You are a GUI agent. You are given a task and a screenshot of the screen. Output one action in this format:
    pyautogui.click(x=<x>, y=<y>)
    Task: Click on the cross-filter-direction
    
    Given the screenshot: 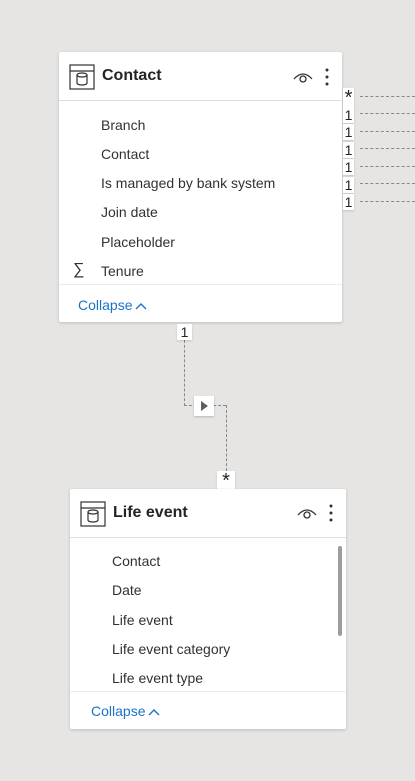 What is the action you would take?
    pyautogui.click(x=204, y=406)
    